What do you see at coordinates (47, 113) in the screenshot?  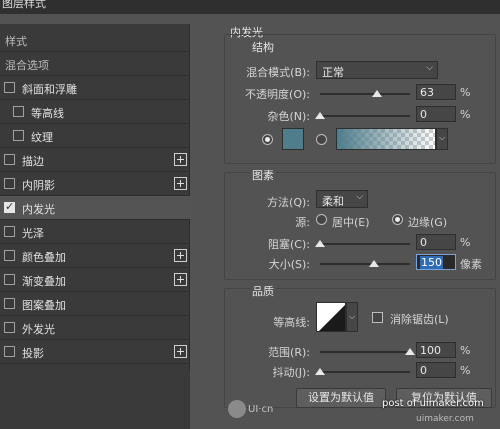 I see `style-item-label: 等高线` at bounding box center [47, 113].